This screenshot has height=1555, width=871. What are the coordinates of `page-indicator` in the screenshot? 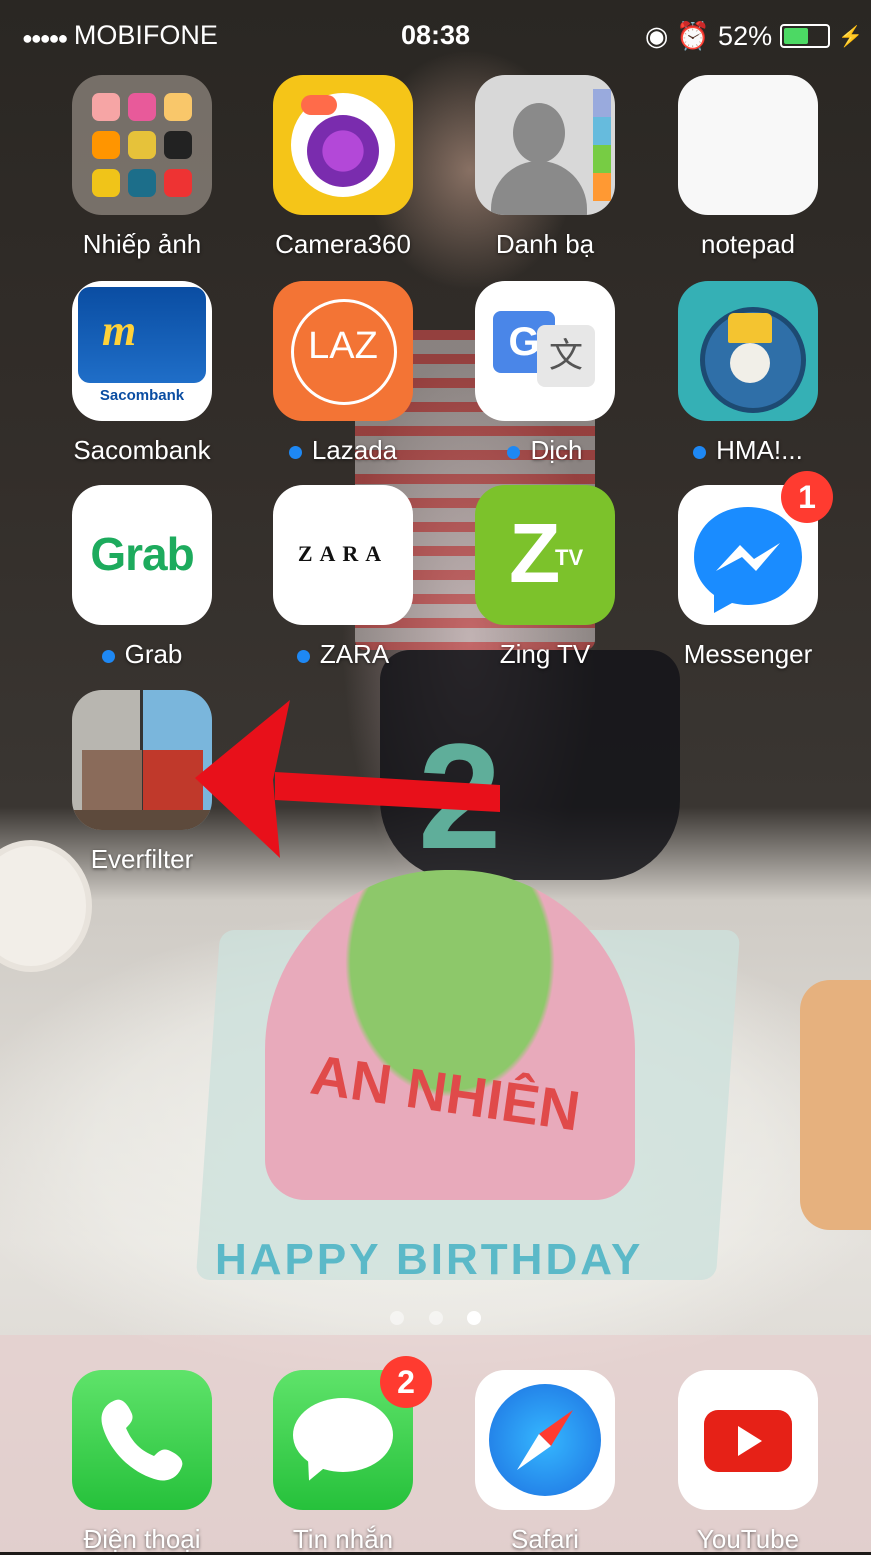 It's located at (435, 1320).